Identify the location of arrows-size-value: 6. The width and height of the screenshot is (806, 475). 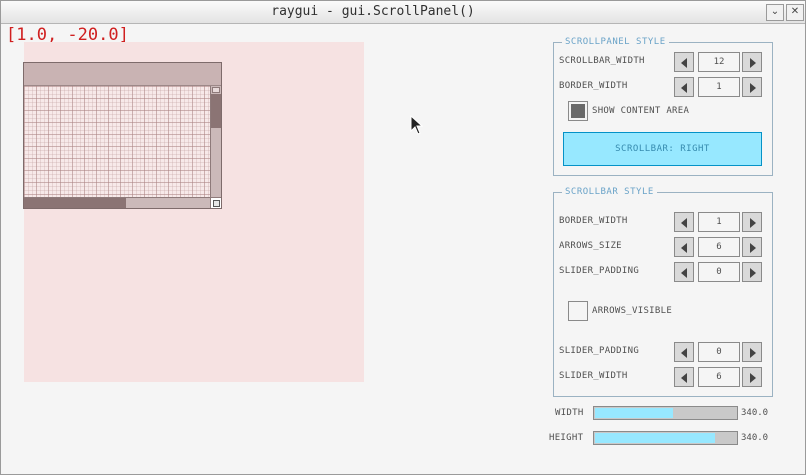
(719, 247).